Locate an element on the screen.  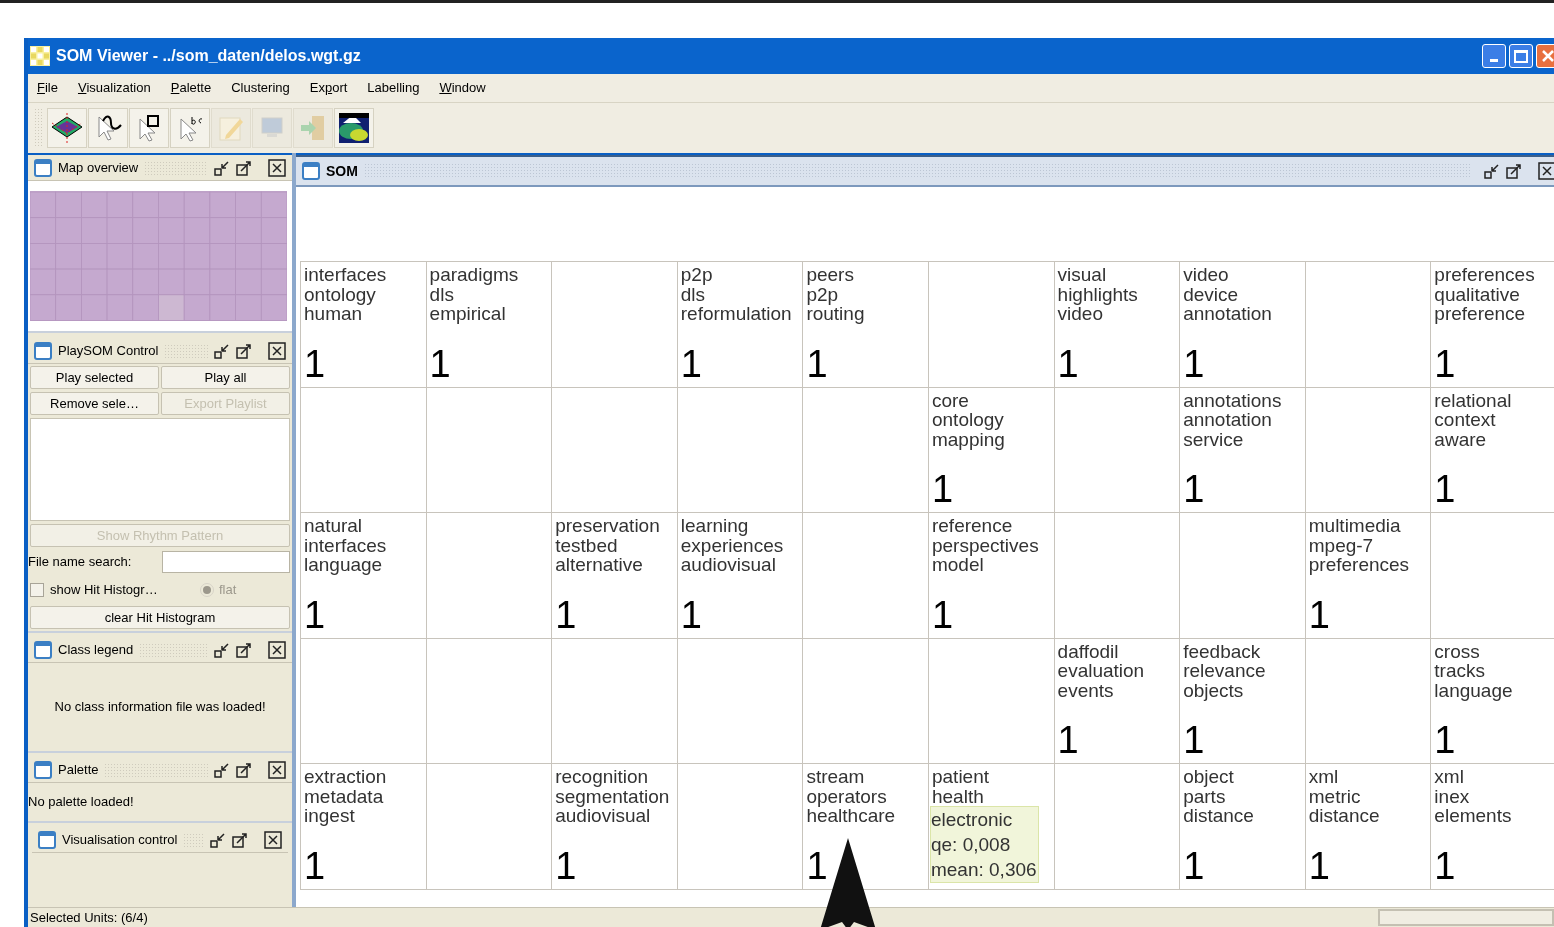
map-unit: preferences qualitative preference 1 is located at coordinates (1492, 325).